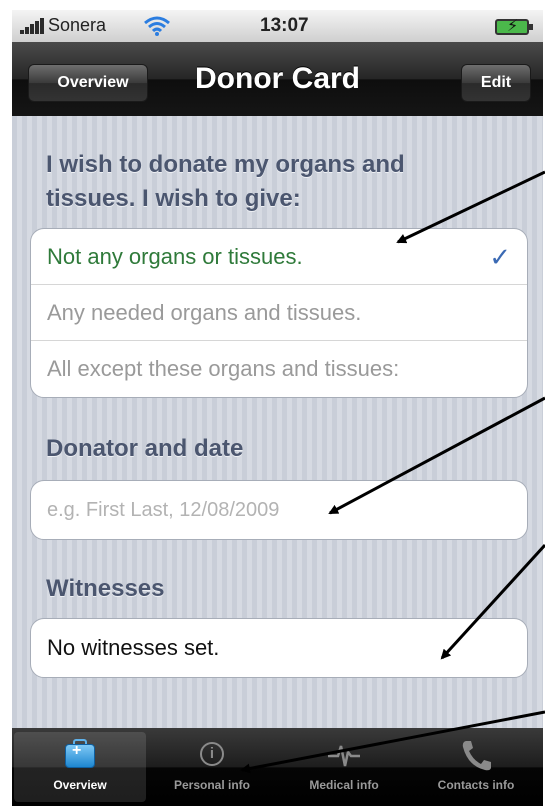  What do you see at coordinates (33, 26) in the screenshot?
I see `signal-strength-icon` at bounding box center [33, 26].